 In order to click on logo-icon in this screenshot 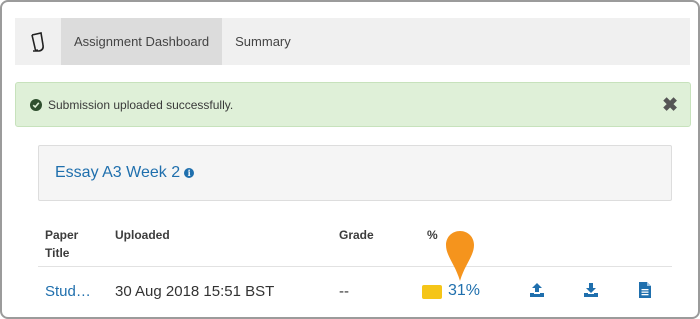, I will do `click(38, 41)`.